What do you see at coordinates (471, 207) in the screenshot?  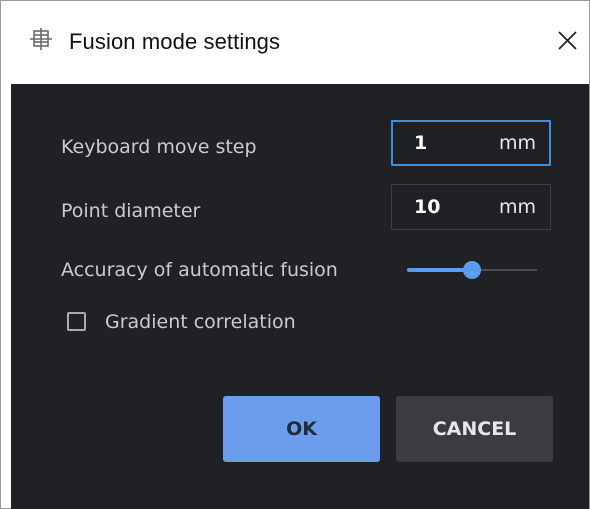 I see `point-diameter-input: 10 mm` at bounding box center [471, 207].